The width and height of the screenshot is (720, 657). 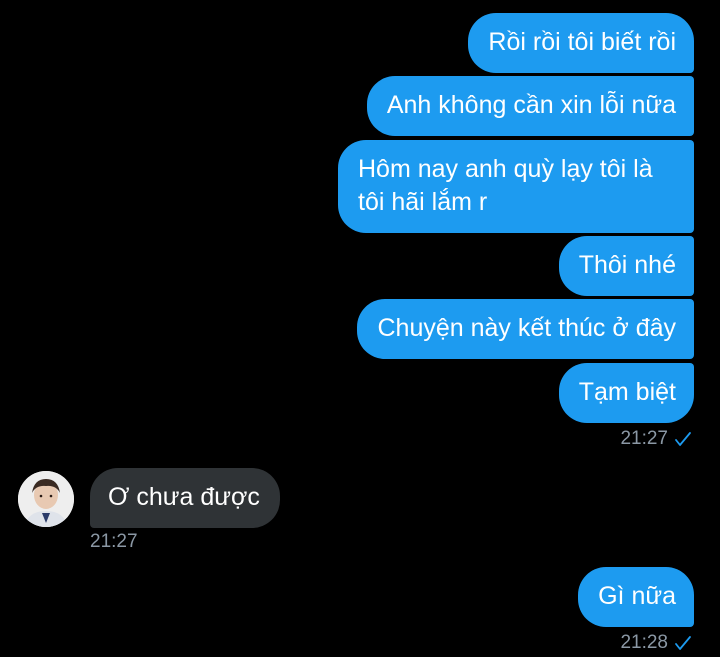 What do you see at coordinates (525, 329) in the screenshot?
I see `message-bubble-outgoing: Chuyện này kết thúc ở đây` at bounding box center [525, 329].